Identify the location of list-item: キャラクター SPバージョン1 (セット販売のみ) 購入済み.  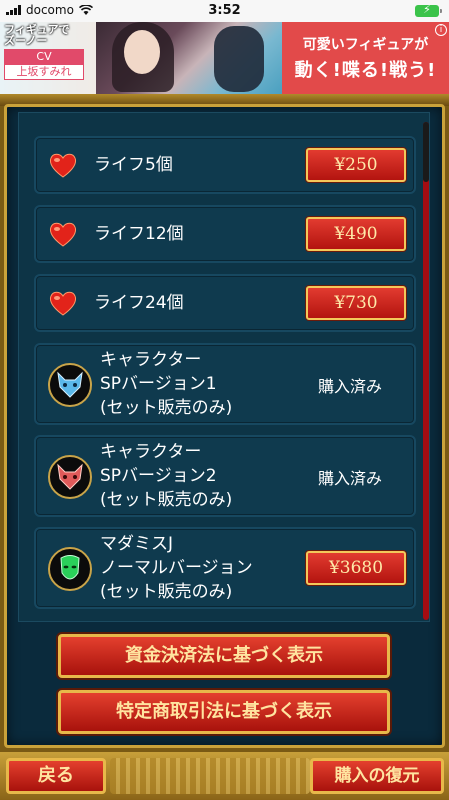
(225, 384).